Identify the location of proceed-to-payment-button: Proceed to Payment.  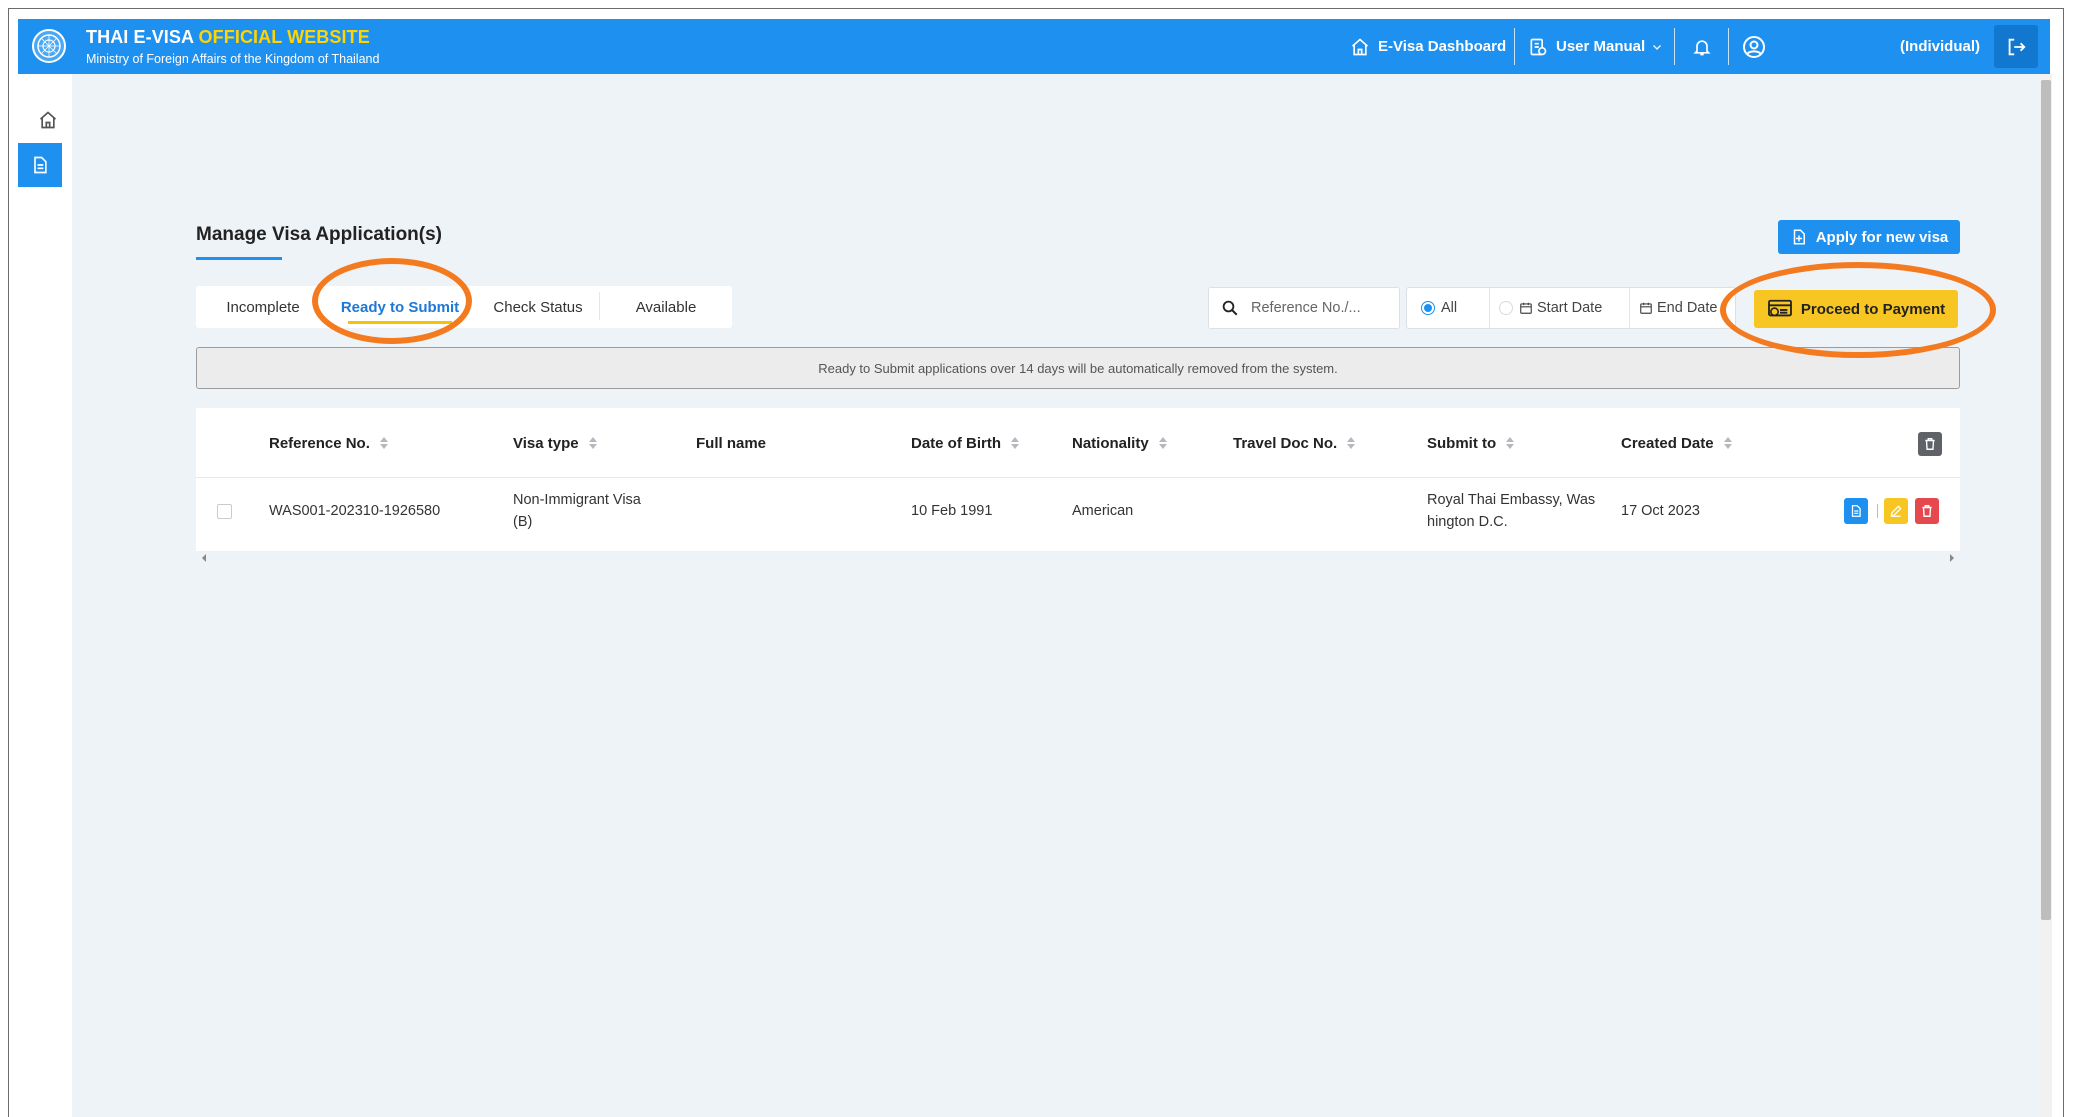
(1856, 309).